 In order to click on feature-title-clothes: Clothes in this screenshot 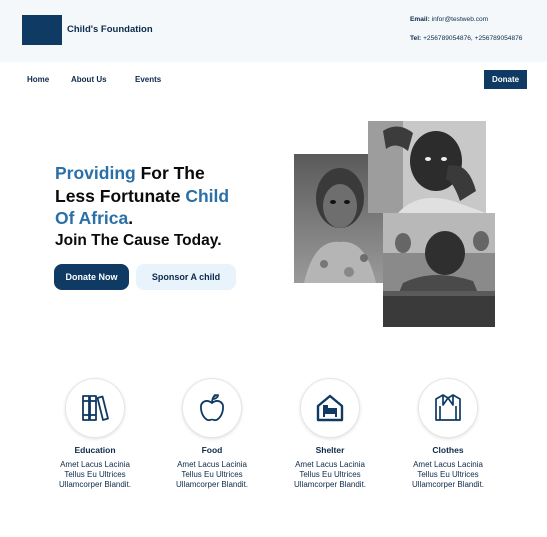, I will do `click(448, 450)`.